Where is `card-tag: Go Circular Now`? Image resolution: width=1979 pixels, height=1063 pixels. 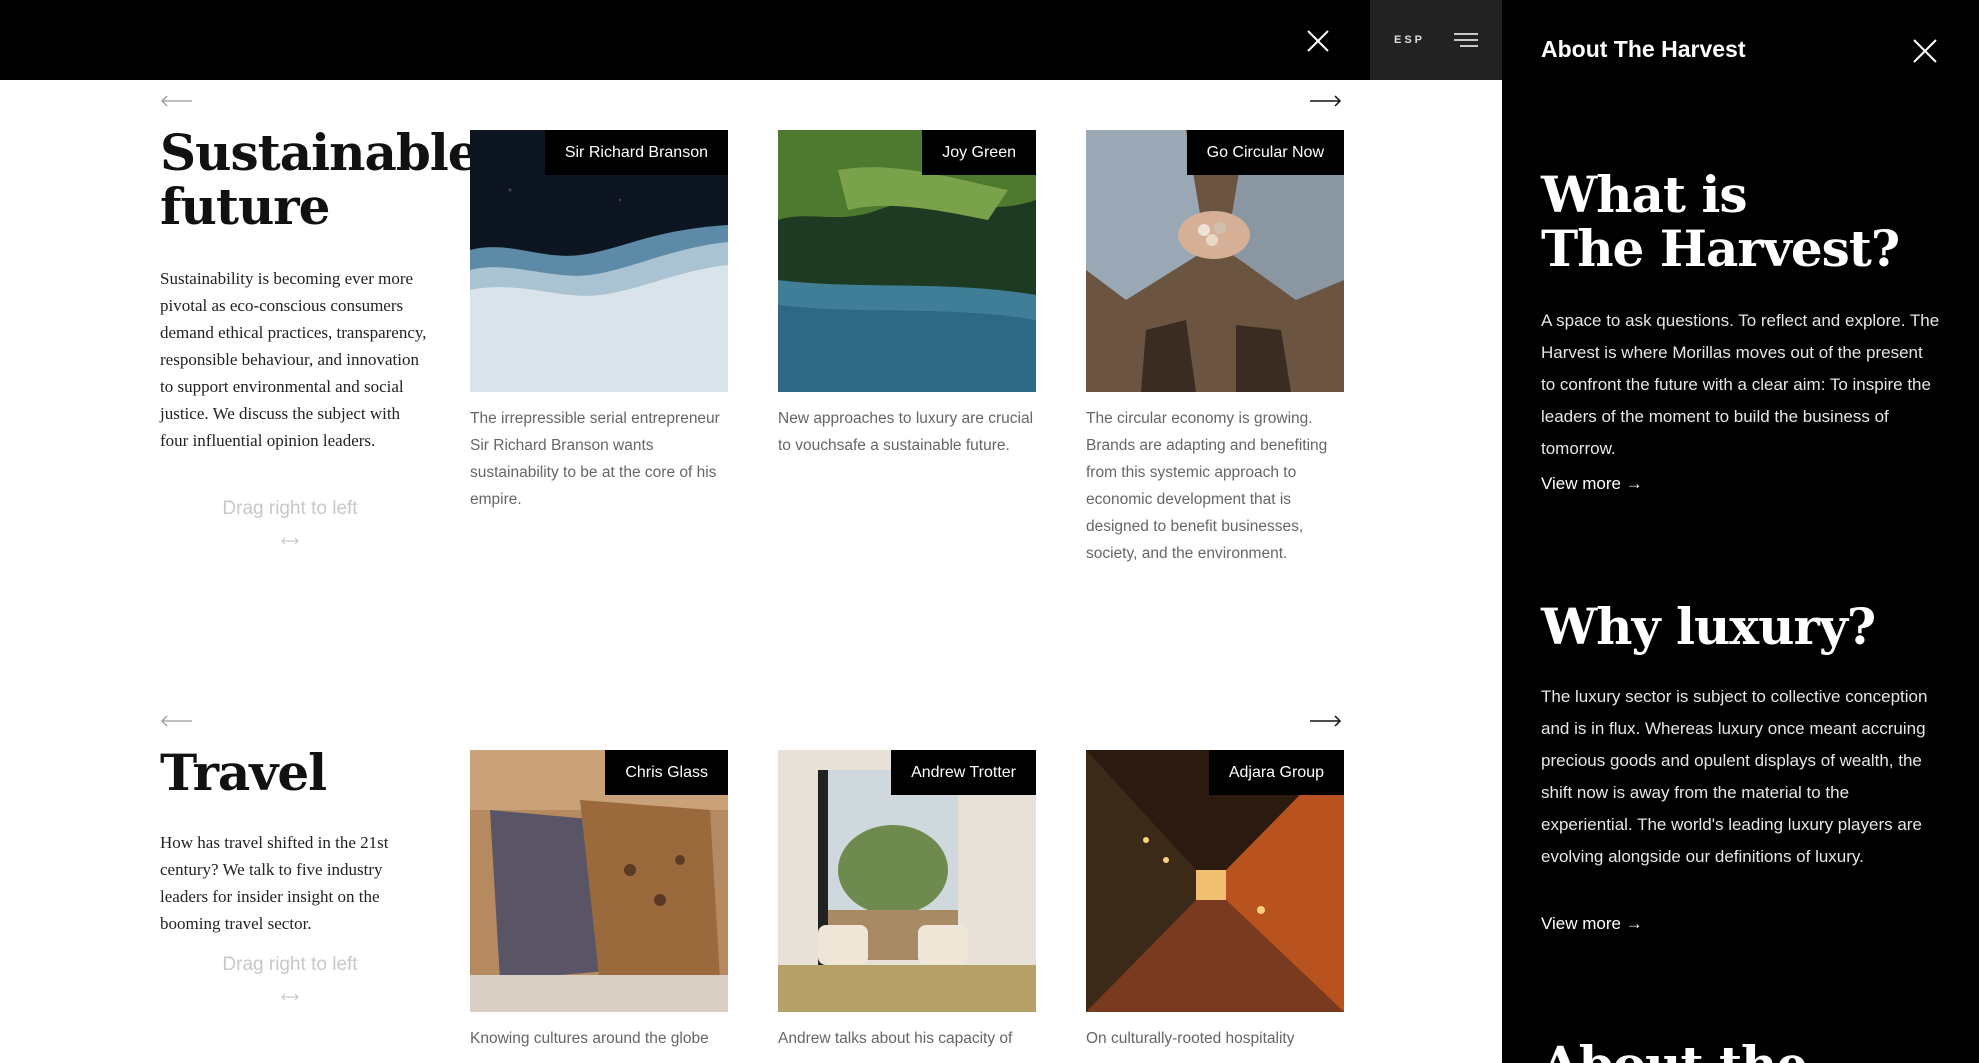 card-tag: Go Circular Now is located at coordinates (1265, 152).